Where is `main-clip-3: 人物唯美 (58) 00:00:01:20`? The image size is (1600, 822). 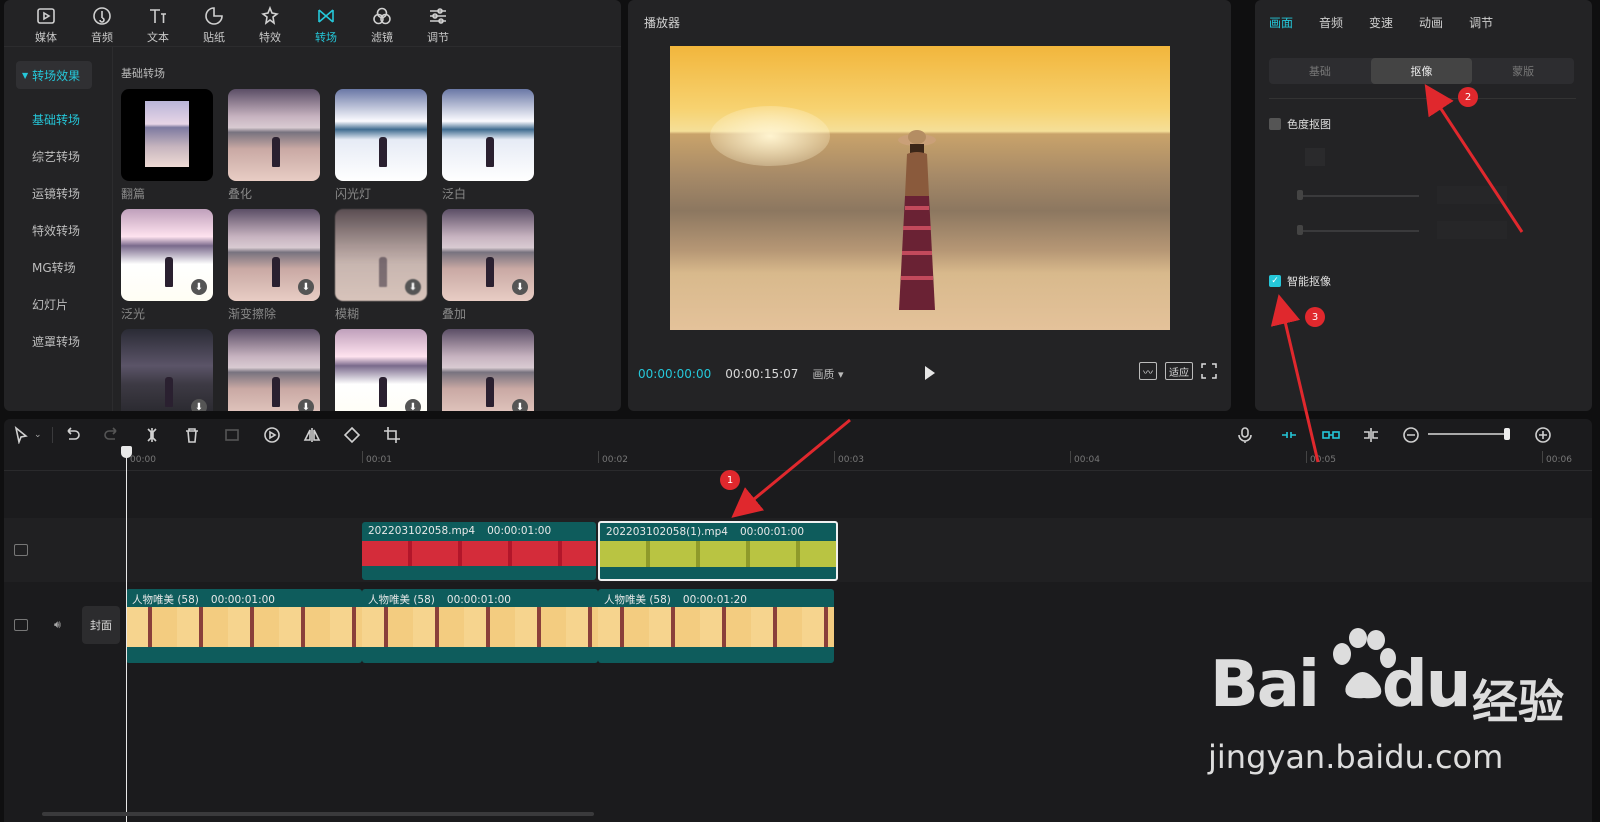
main-clip-3: 人物唯美 (58) 00:00:01:20 is located at coordinates (716, 626).